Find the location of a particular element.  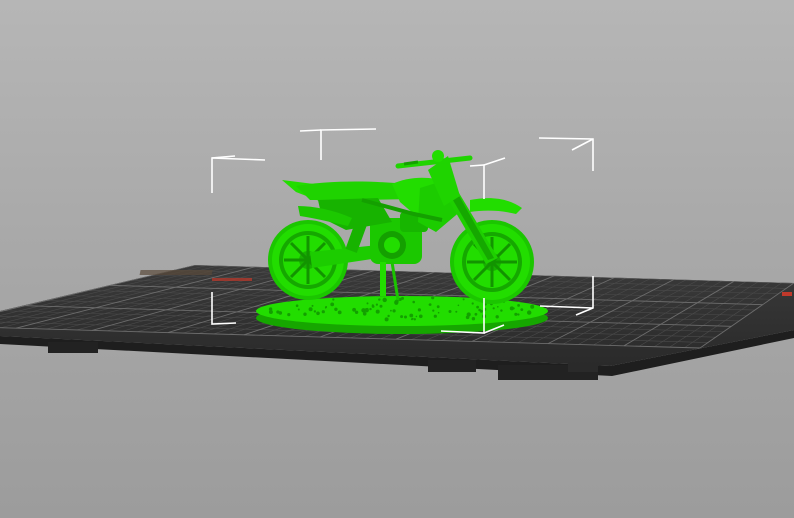

front-fender is located at coordinates (496, 206).